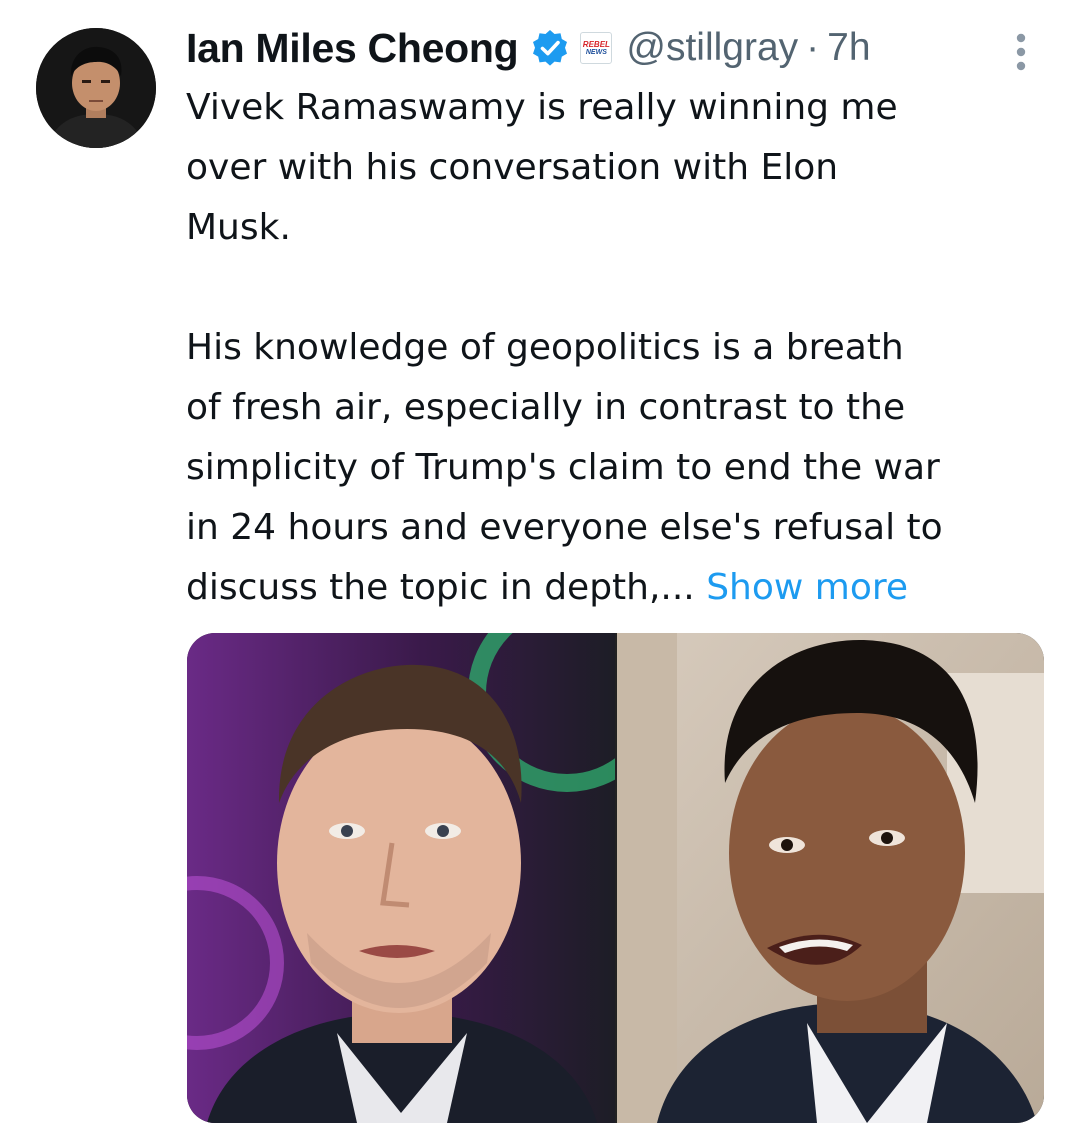 The image size is (1080, 1123). What do you see at coordinates (512, 167) in the screenshot?
I see `text-line: over with his conversation with Elon` at bounding box center [512, 167].